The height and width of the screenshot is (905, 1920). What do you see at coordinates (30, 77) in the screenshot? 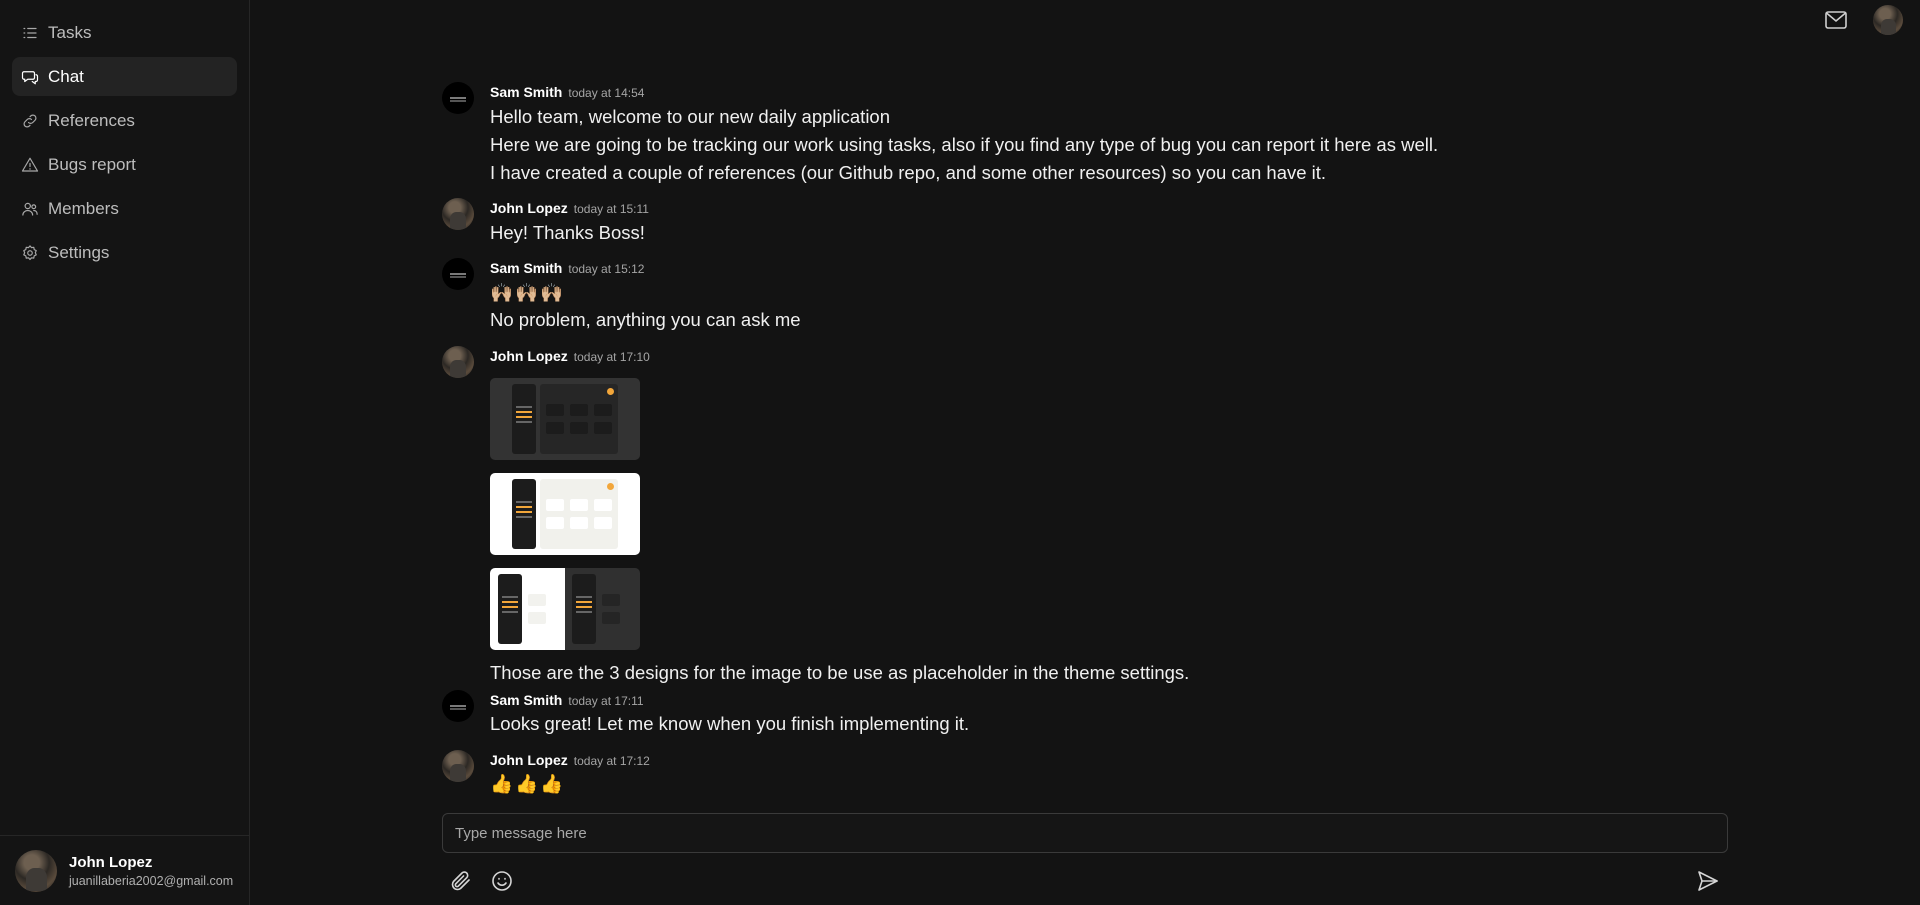
I see `chat-icon` at bounding box center [30, 77].